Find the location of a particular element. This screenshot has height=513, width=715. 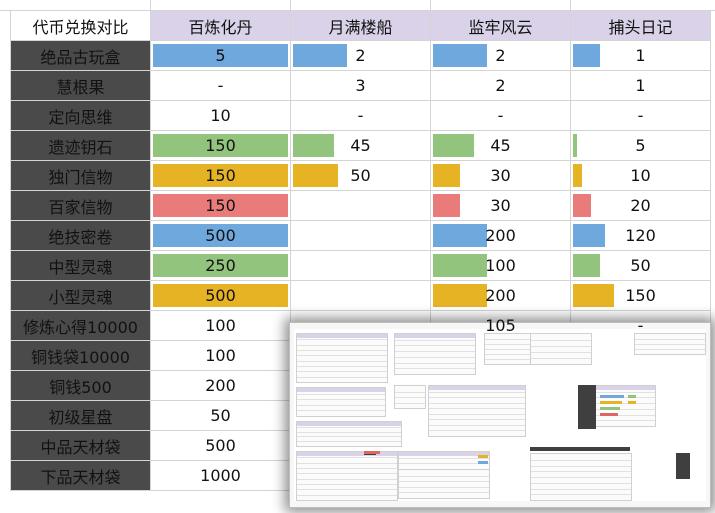

column-header: 百炼化丹 is located at coordinates (220, 25).